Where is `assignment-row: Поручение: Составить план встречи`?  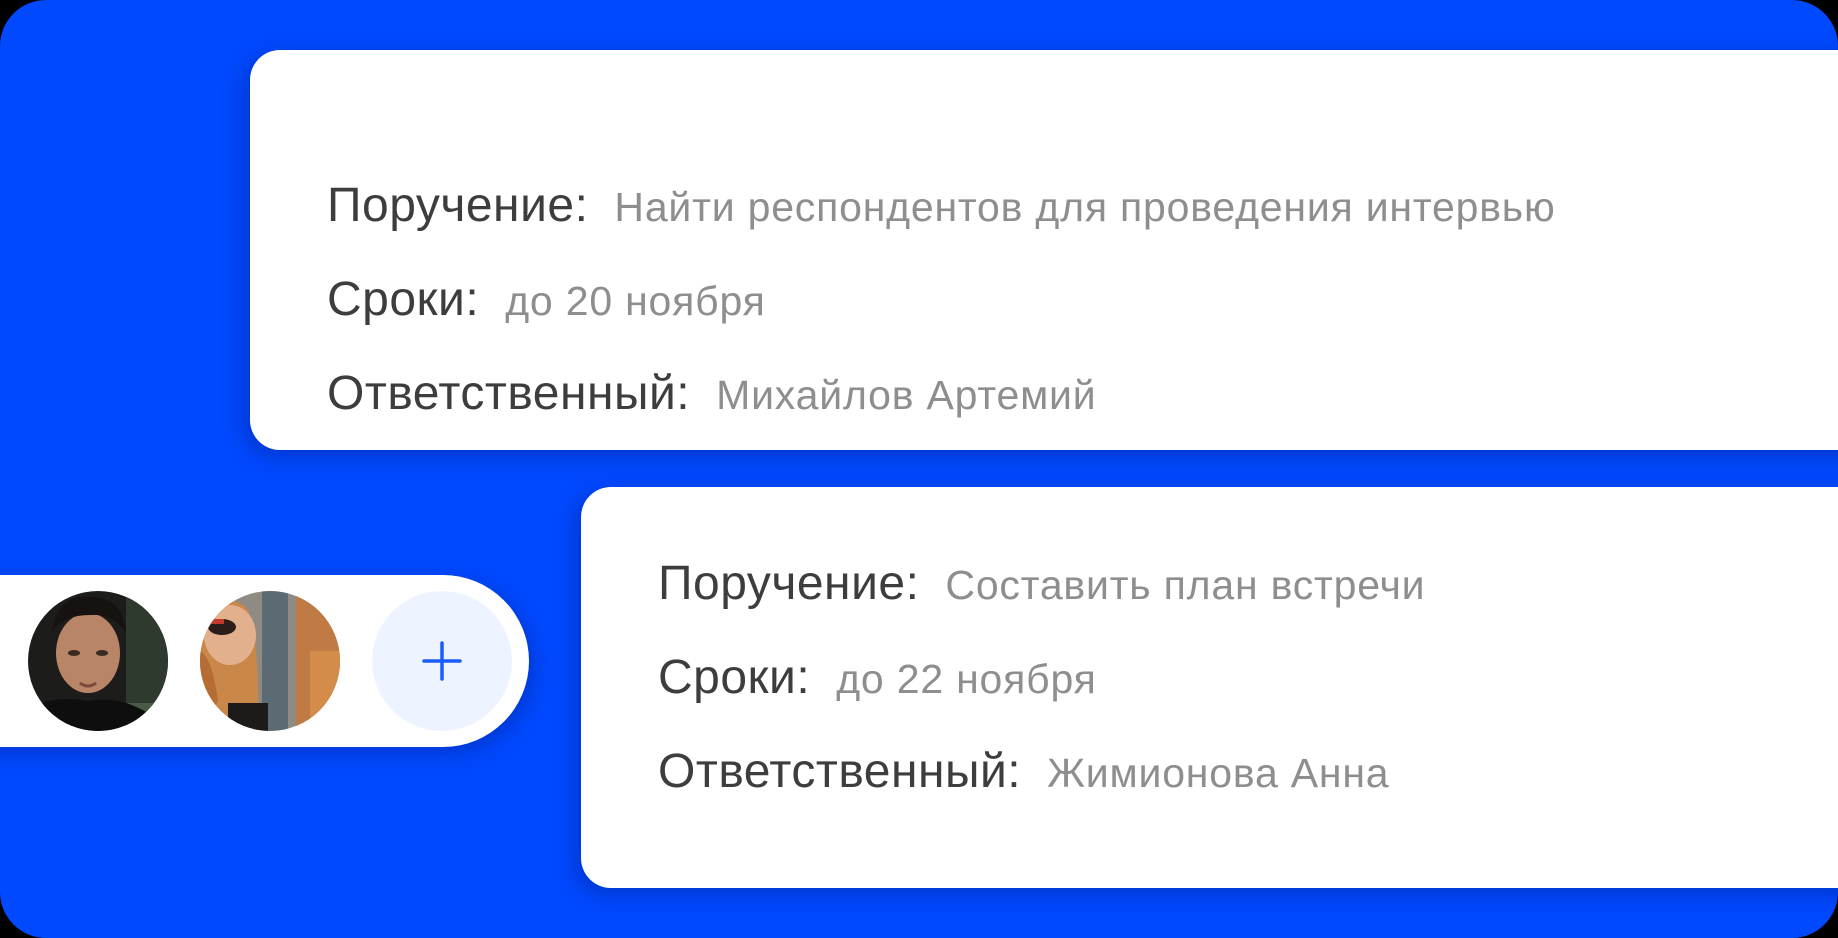
assignment-row: Поручение: Составить план встречи is located at coordinates (1041, 583).